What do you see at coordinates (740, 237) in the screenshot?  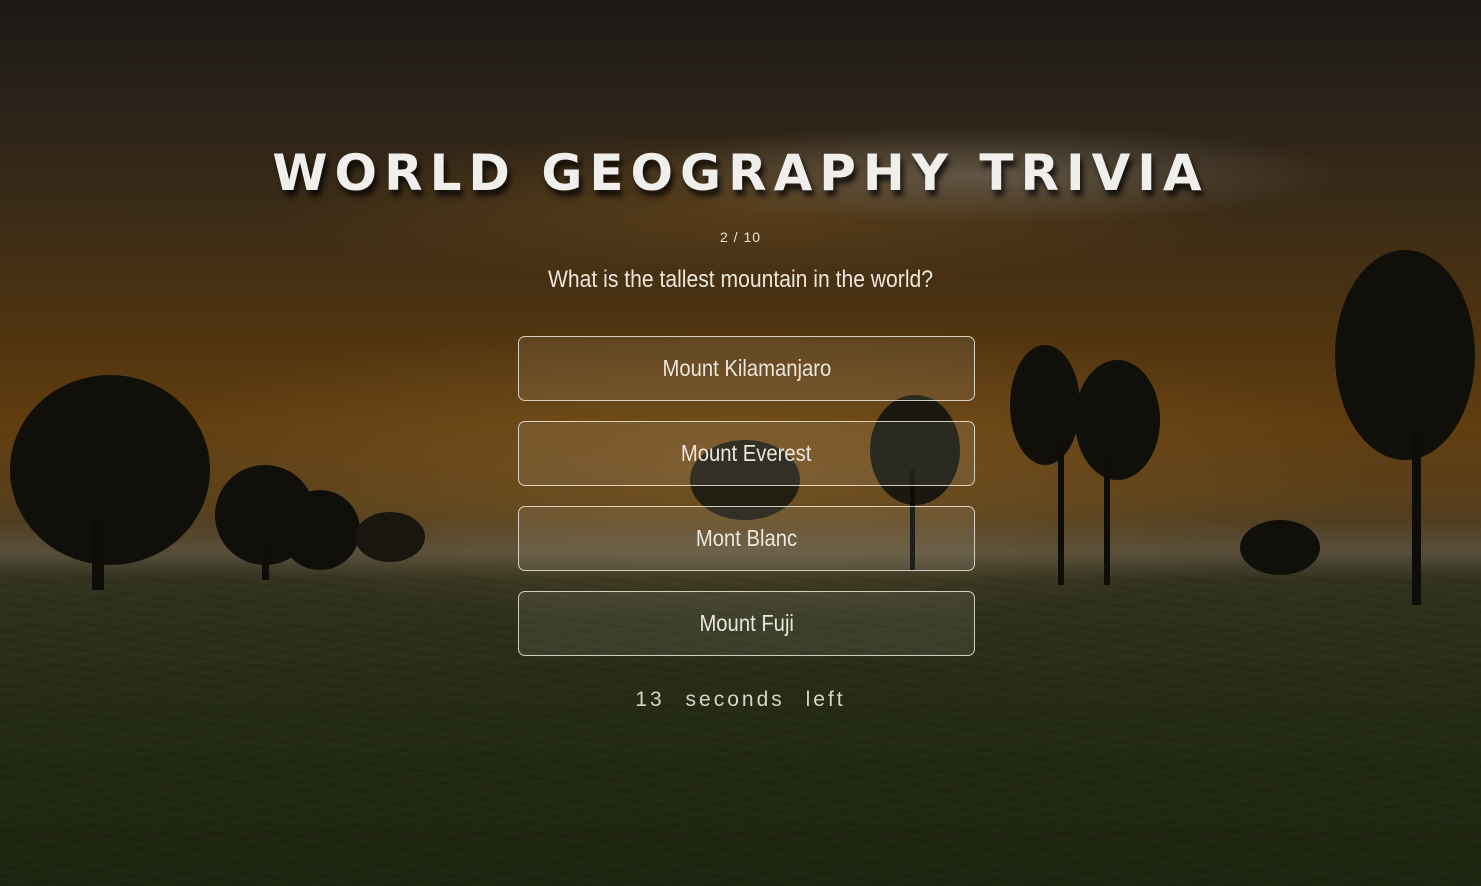 I see `question-progress: 2 / 10` at bounding box center [740, 237].